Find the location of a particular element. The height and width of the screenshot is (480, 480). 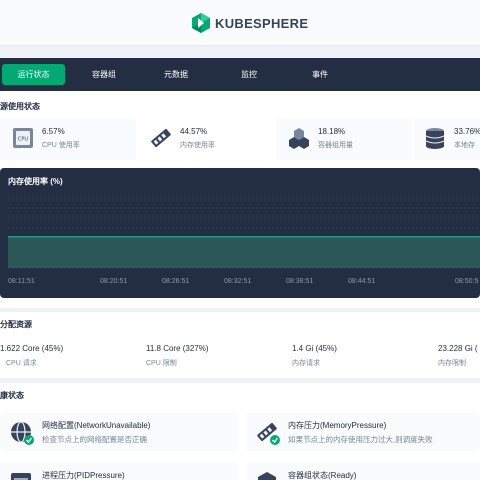

process-icon is located at coordinates (21, 476).